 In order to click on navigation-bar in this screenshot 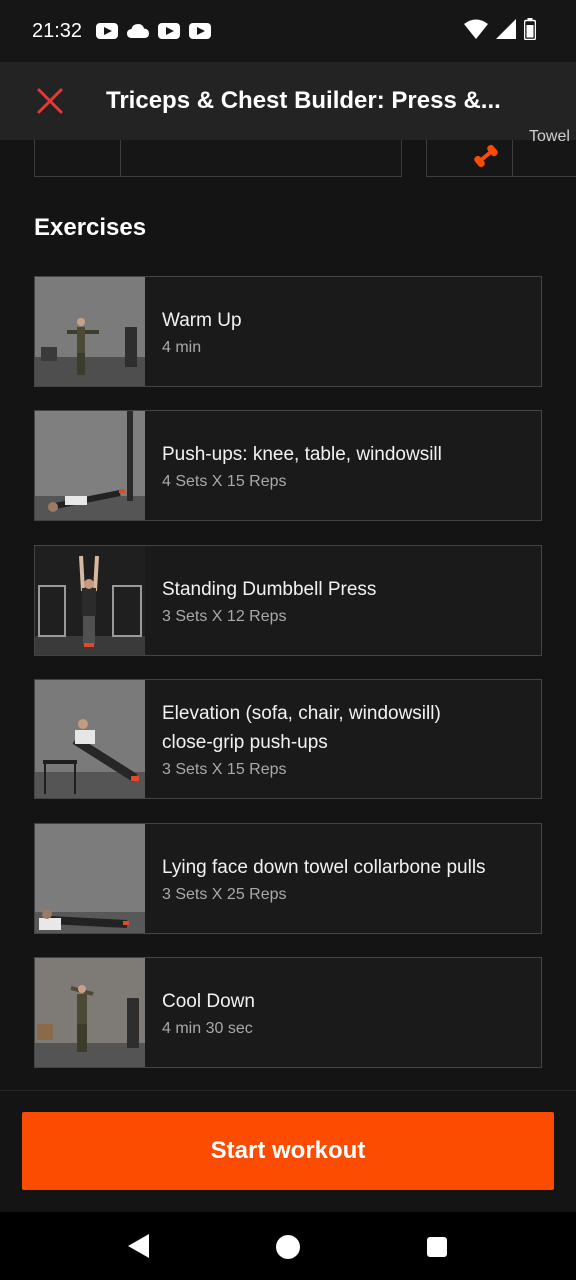, I will do `click(288, 1246)`.